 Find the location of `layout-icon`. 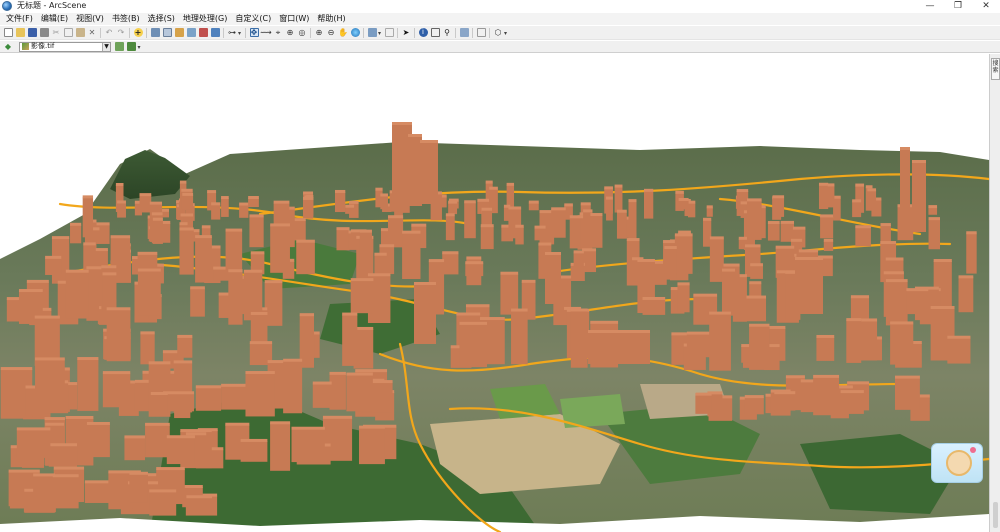

layout-icon is located at coordinates (481, 32).